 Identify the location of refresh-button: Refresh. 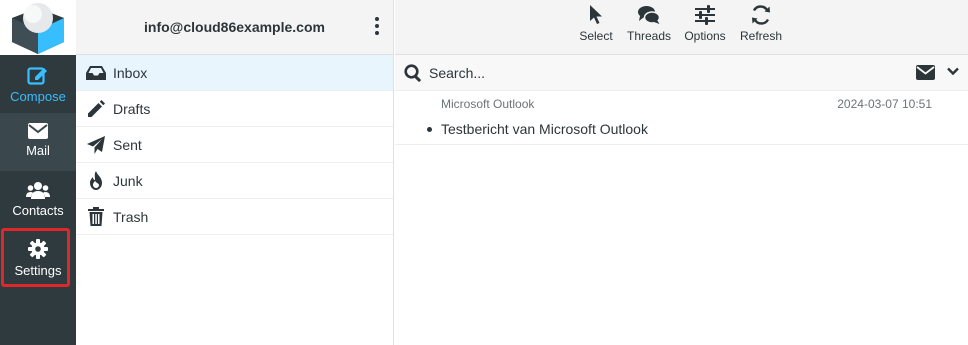
(761, 24).